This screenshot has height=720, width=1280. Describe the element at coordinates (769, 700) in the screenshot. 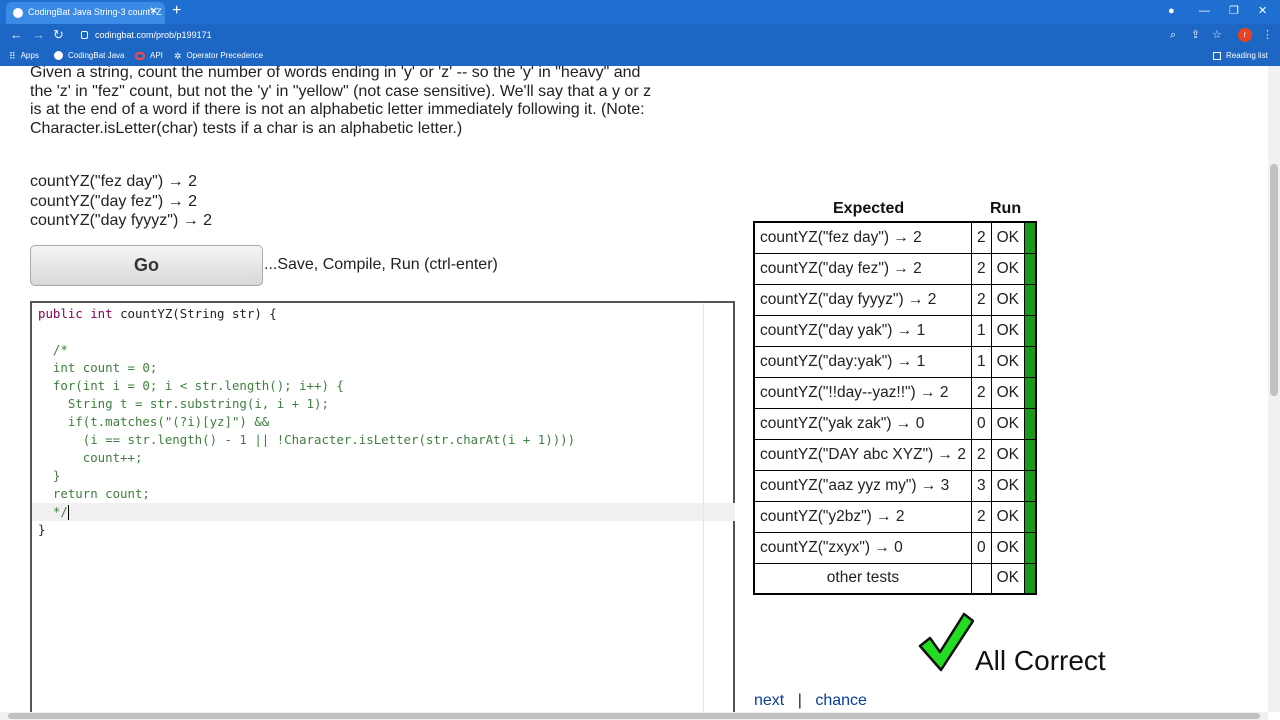

I see `next-link: next` at that location.